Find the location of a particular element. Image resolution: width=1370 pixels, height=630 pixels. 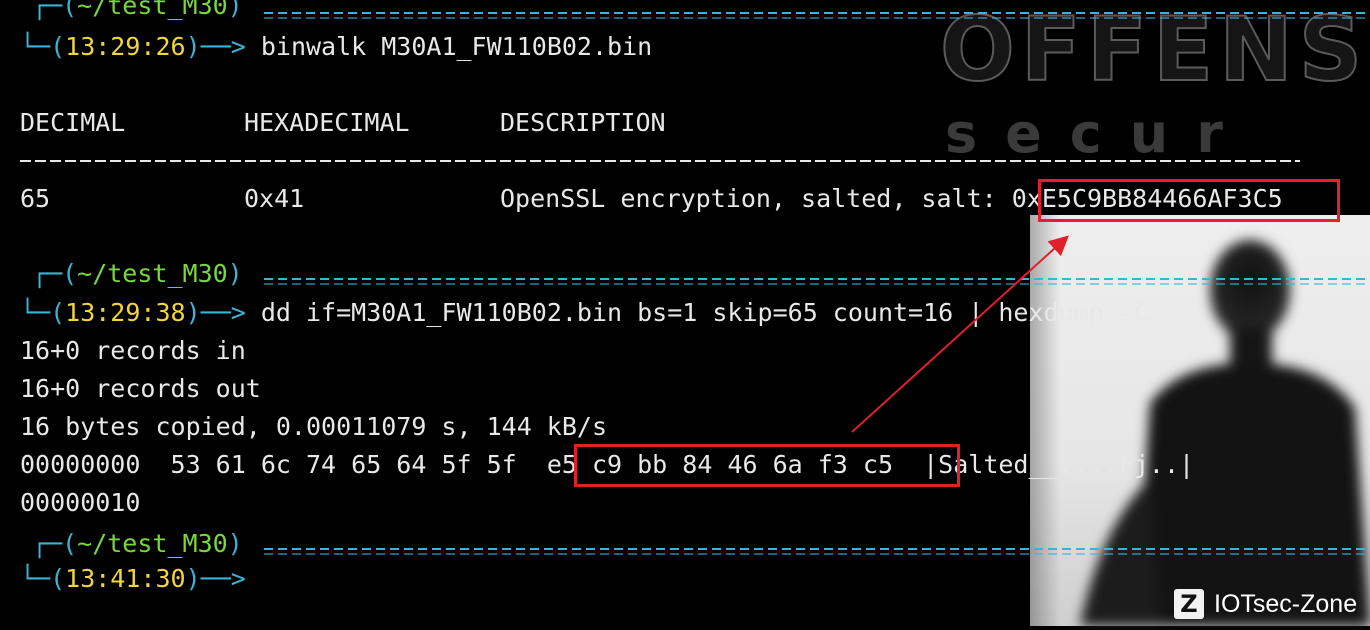

command-text: binwalk M30A1_FW110B02.bin is located at coordinates (456, 46).